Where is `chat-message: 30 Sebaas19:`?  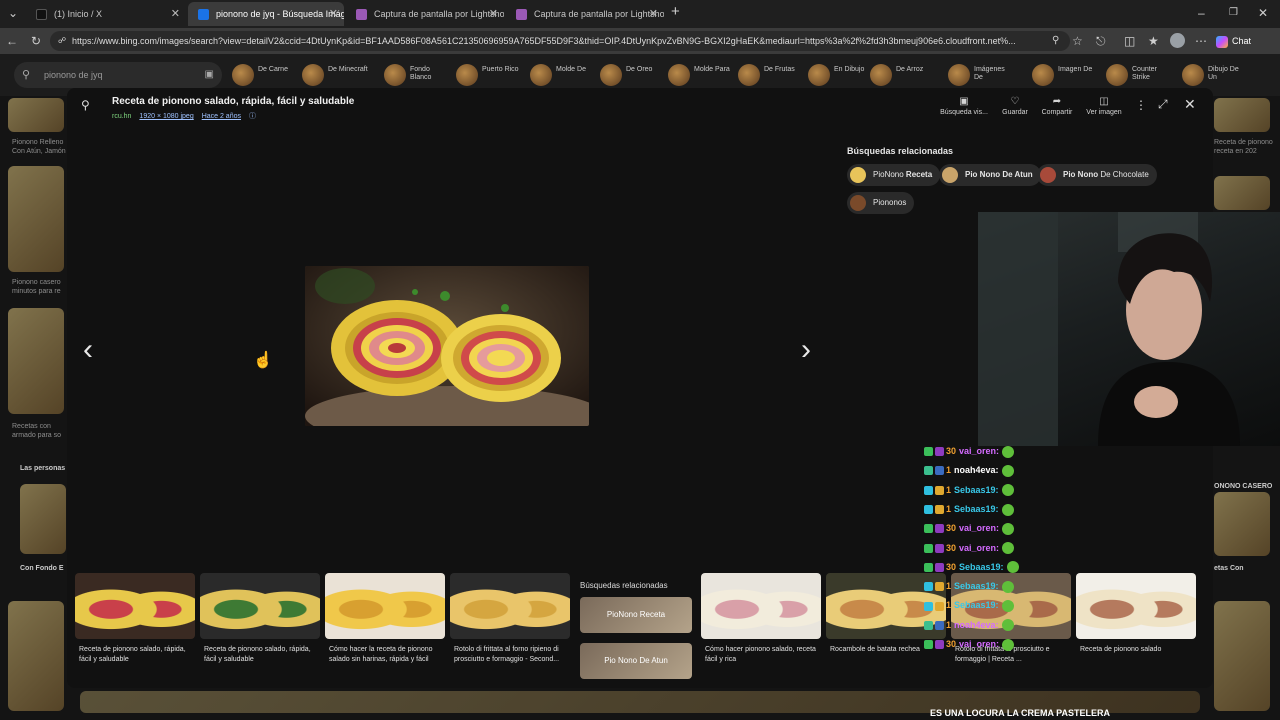 chat-message: 30 Sebaas19: is located at coordinates (971, 567).